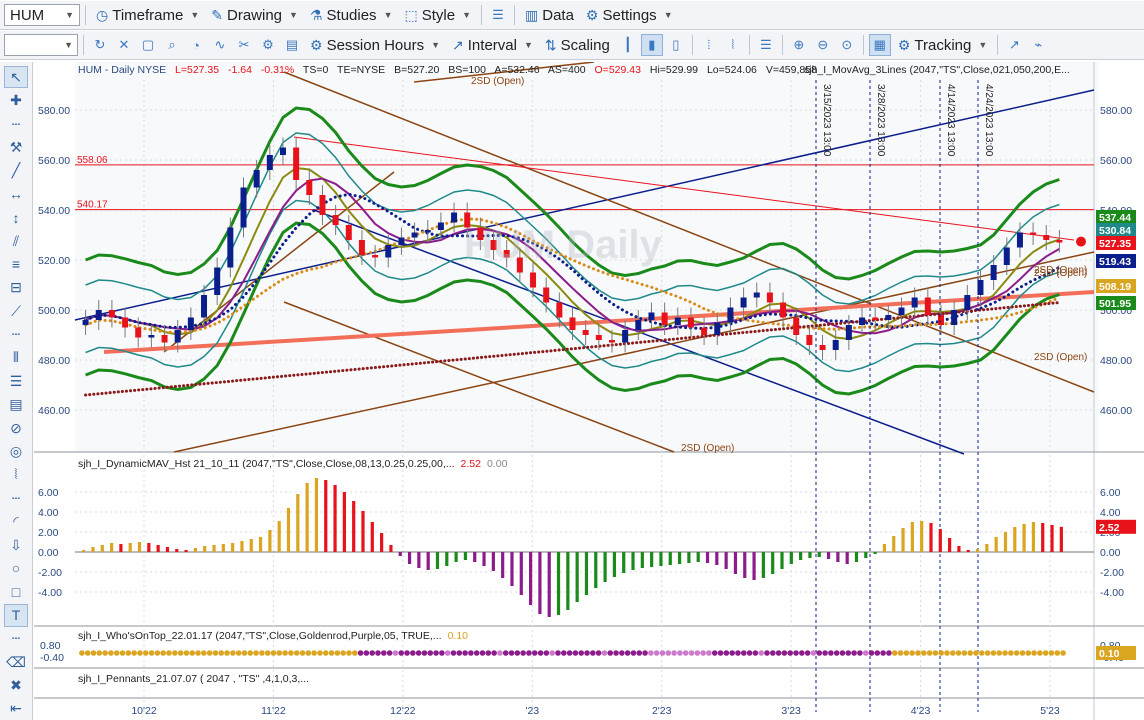  I want to click on candle-chart-icon: ▮, so click(651, 45).